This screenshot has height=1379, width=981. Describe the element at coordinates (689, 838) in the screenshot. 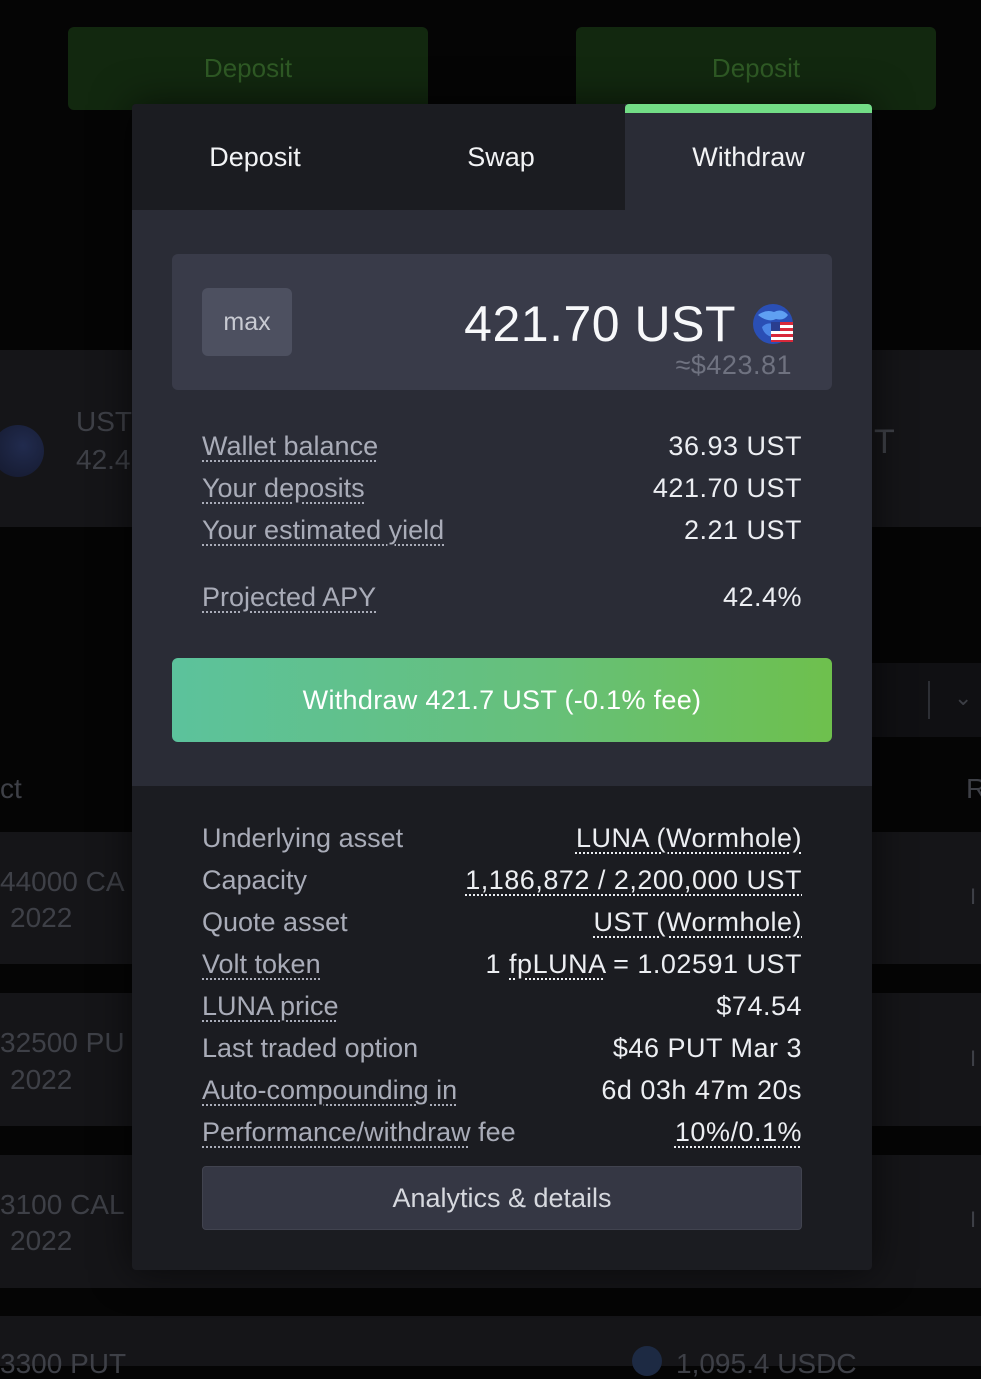

I see `underlying-asset-link: LUNA (Wormhole)` at that location.